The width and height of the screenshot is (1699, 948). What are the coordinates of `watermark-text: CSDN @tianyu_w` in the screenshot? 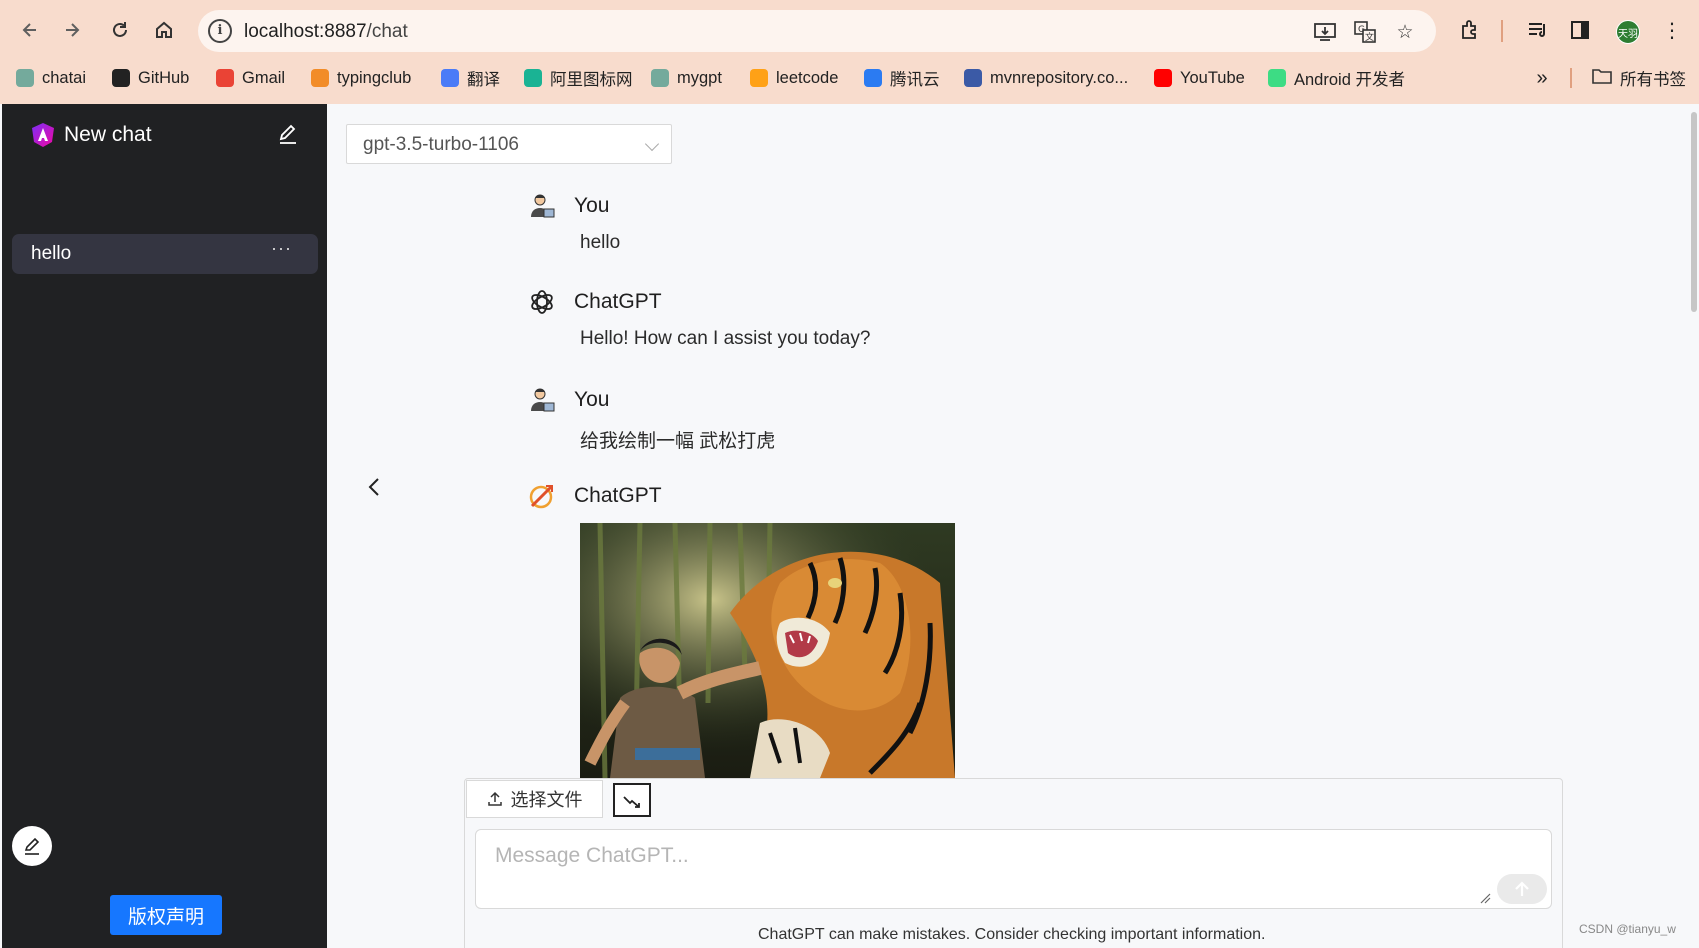 It's located at (1627, 929).